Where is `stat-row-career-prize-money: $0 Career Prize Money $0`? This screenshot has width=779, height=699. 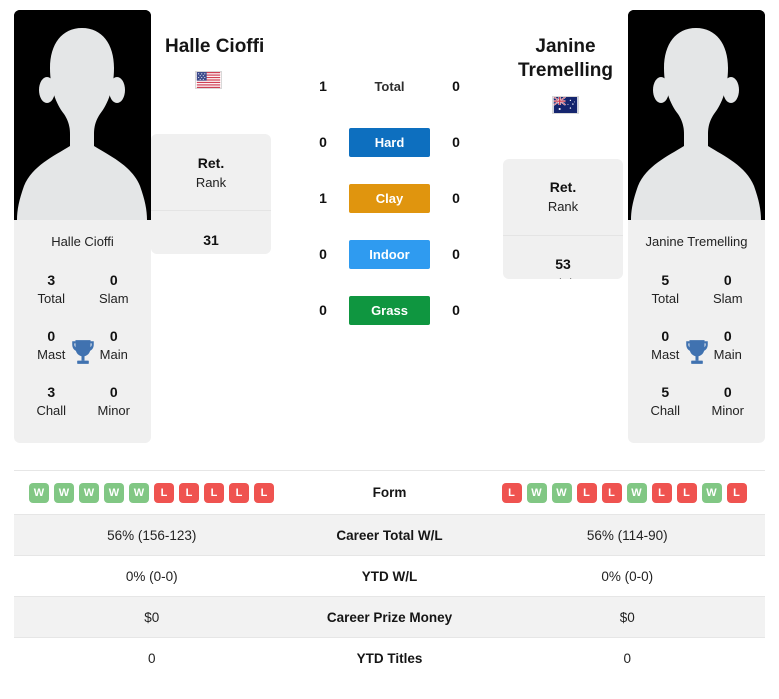
stat-row-career-prize-money: $0 Career Prize Money $0 is located at coordinates (389, 616).